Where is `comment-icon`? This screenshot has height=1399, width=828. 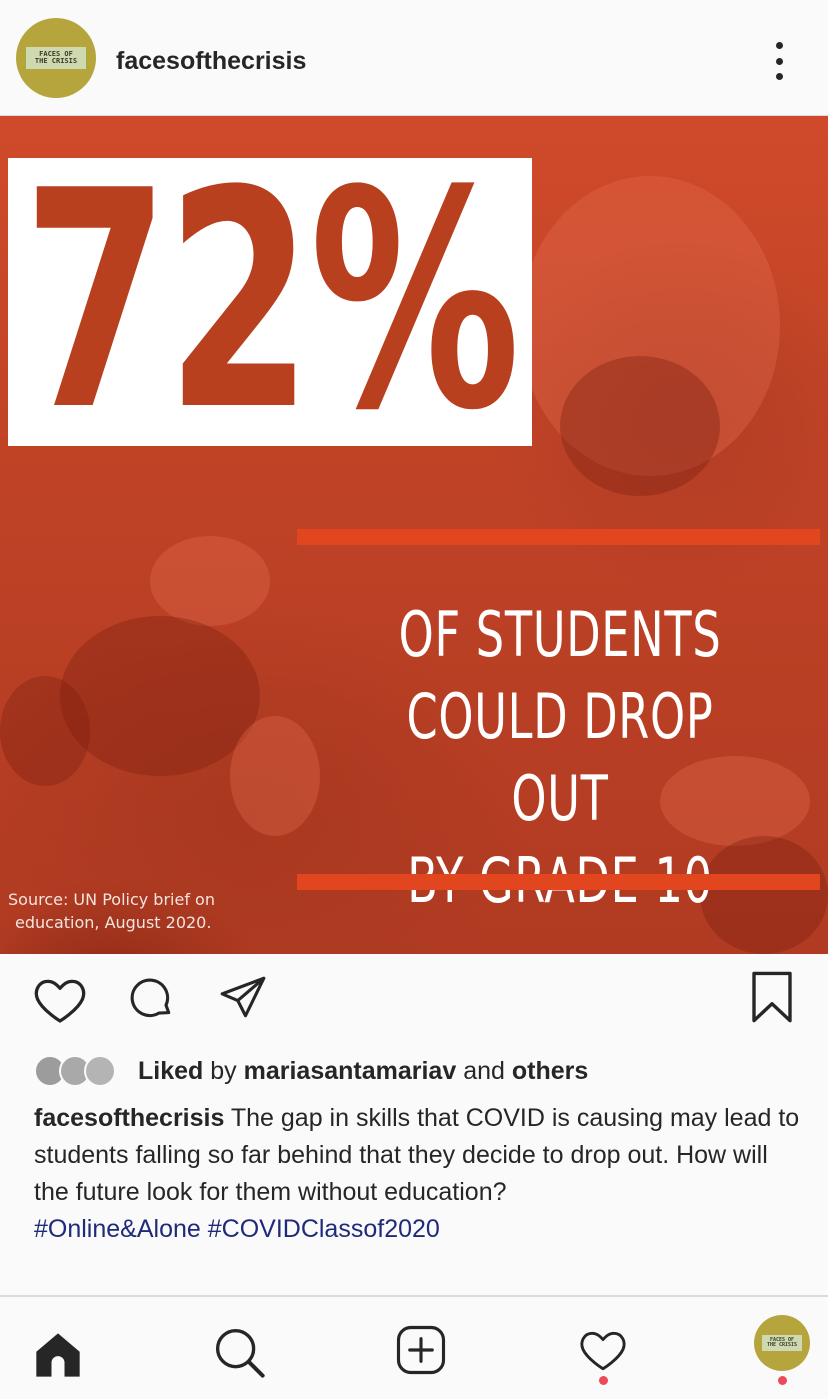 comment-icon is located at coordinates (151, 997).